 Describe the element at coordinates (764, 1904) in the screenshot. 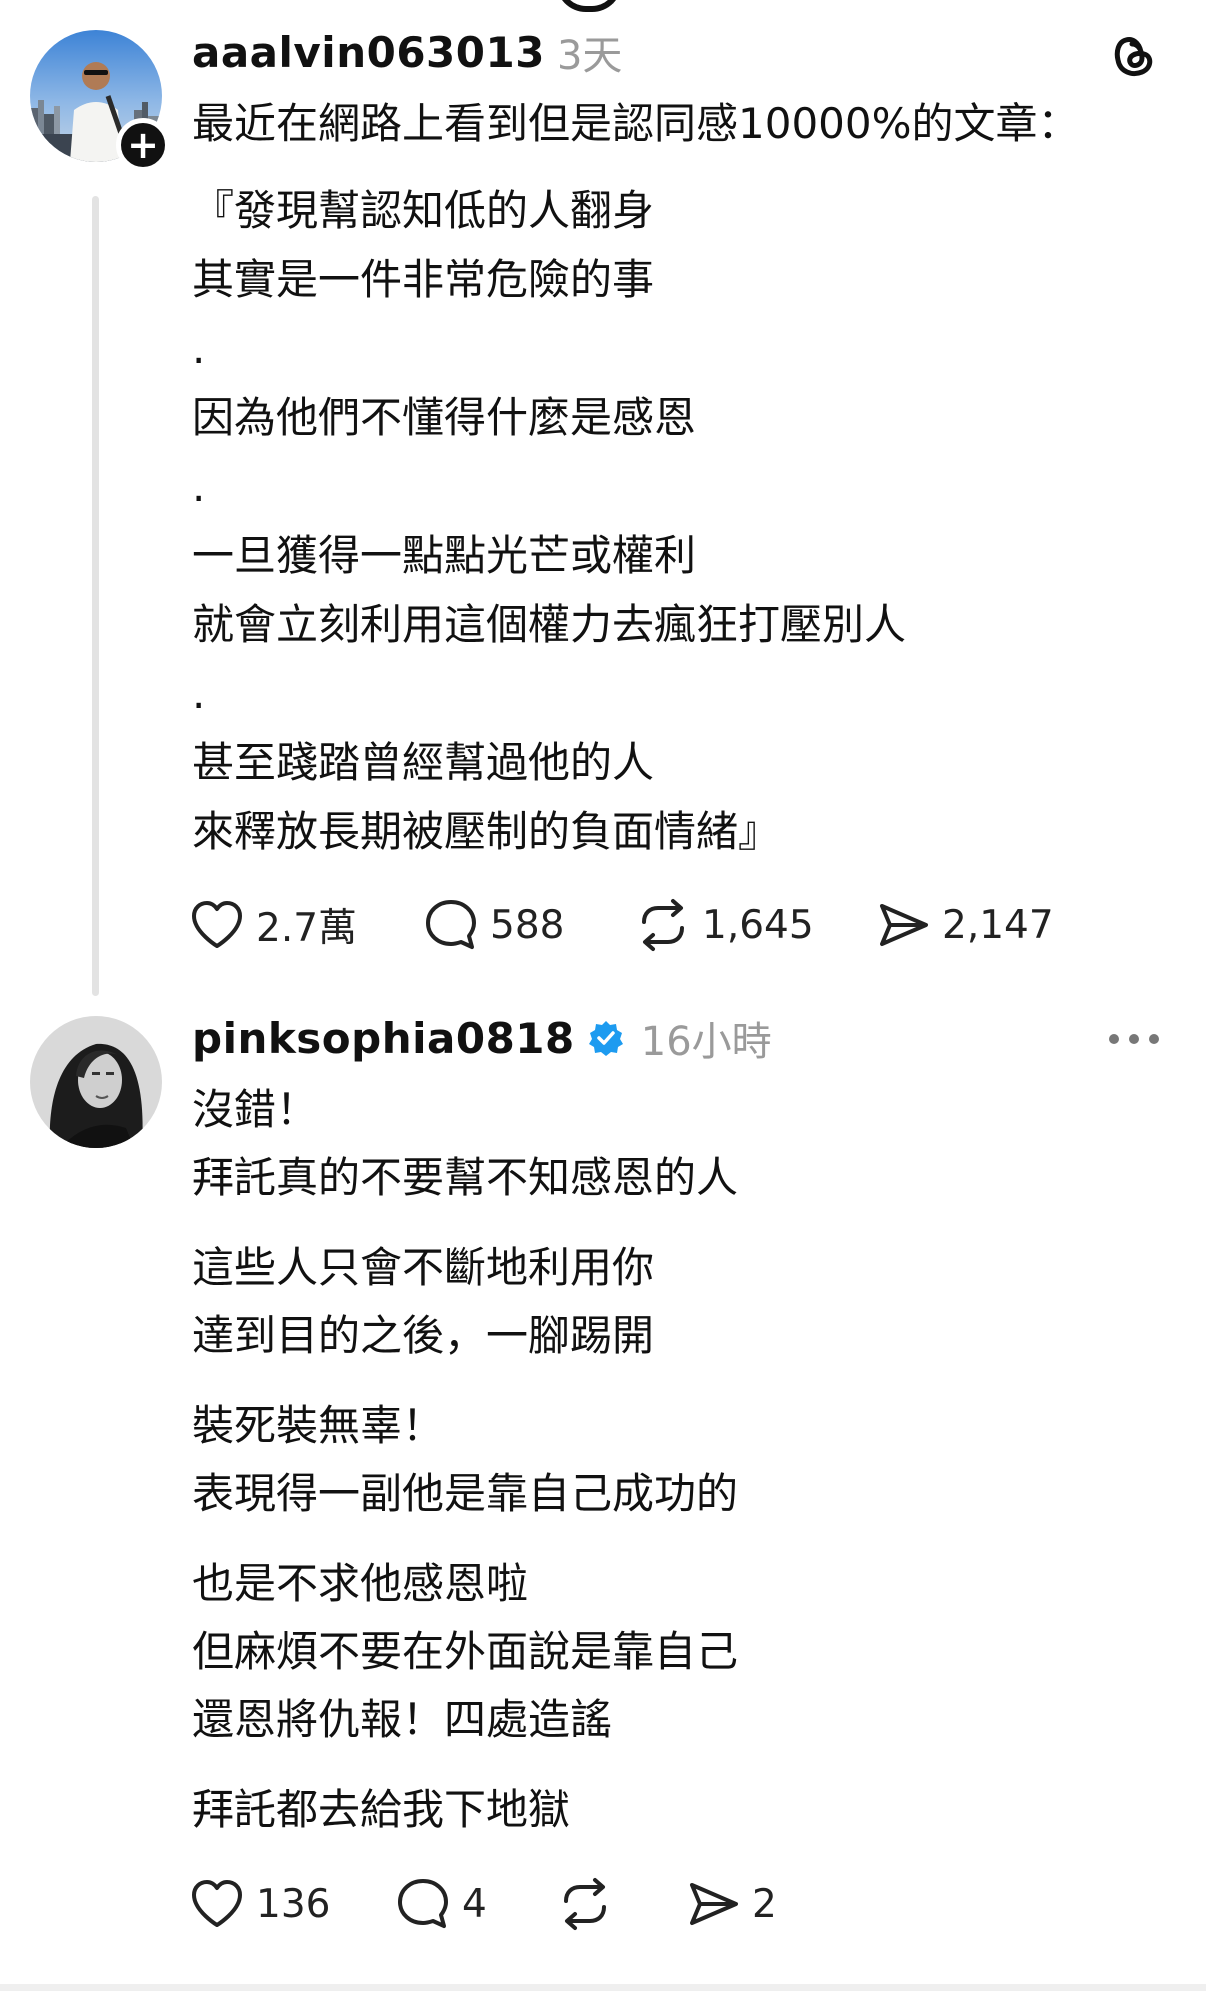

I see `reply-share-count: 2` at that location.